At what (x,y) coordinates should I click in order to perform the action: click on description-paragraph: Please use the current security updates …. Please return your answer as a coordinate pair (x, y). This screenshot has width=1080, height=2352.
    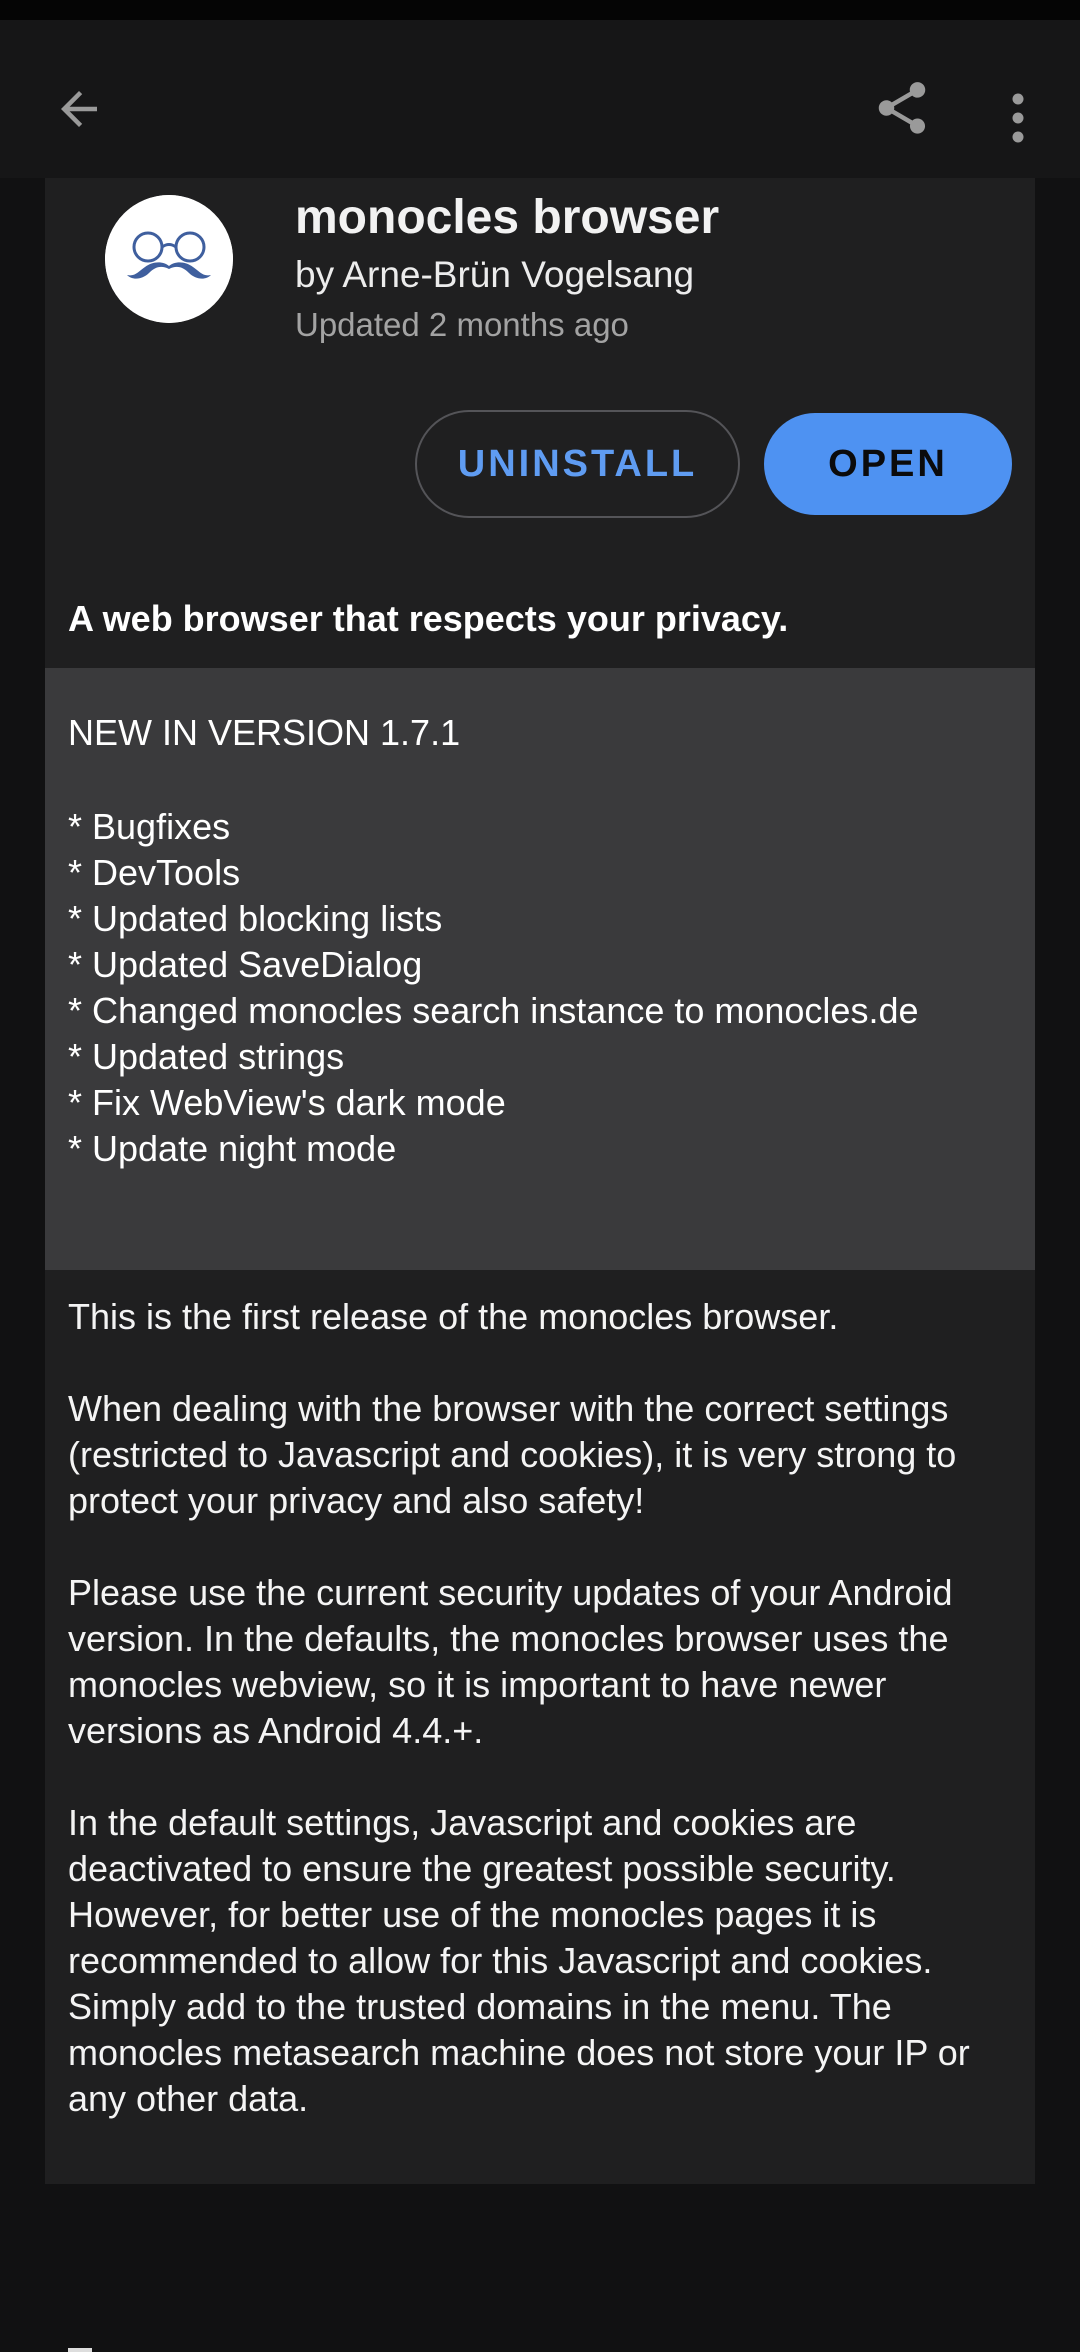
    Looking at the image, I should click on (510, 1661).